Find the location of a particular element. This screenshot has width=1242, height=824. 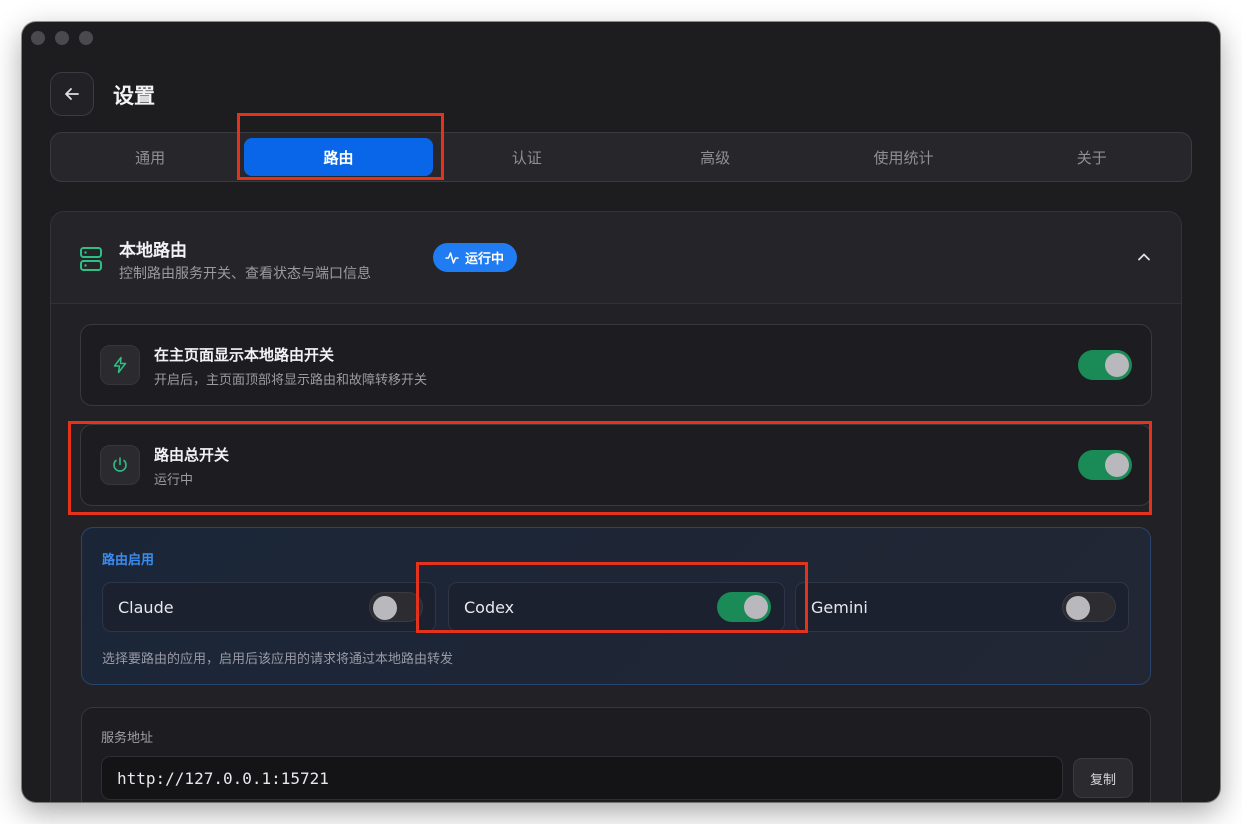

show-on-home-toggle is located at coordinates (1105, 365).